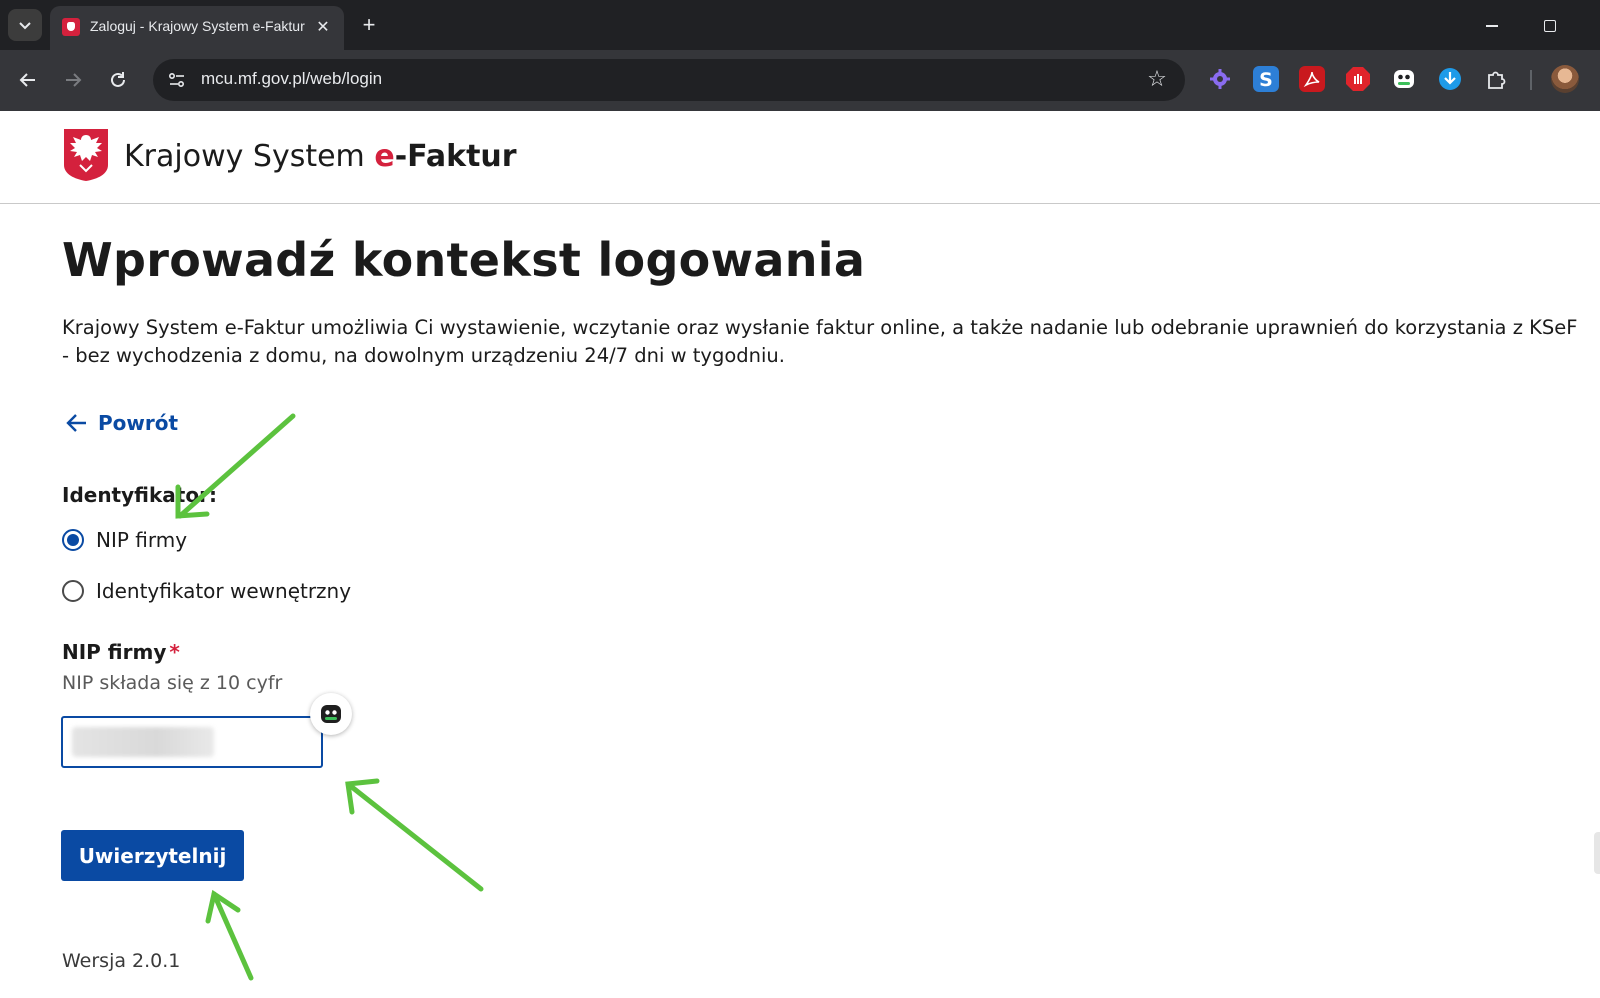  I want to click on password-manager-autofill-button, so click(331, 714).